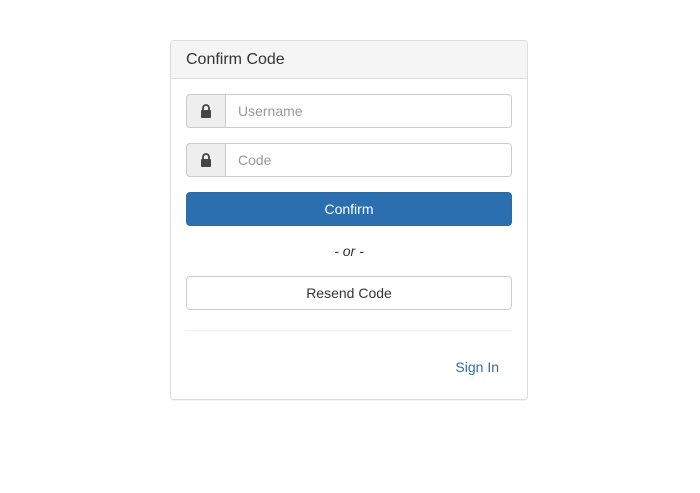 This screenshot has height=493, width=700. I want to click on or-separator: - or -, so click(349, 251).